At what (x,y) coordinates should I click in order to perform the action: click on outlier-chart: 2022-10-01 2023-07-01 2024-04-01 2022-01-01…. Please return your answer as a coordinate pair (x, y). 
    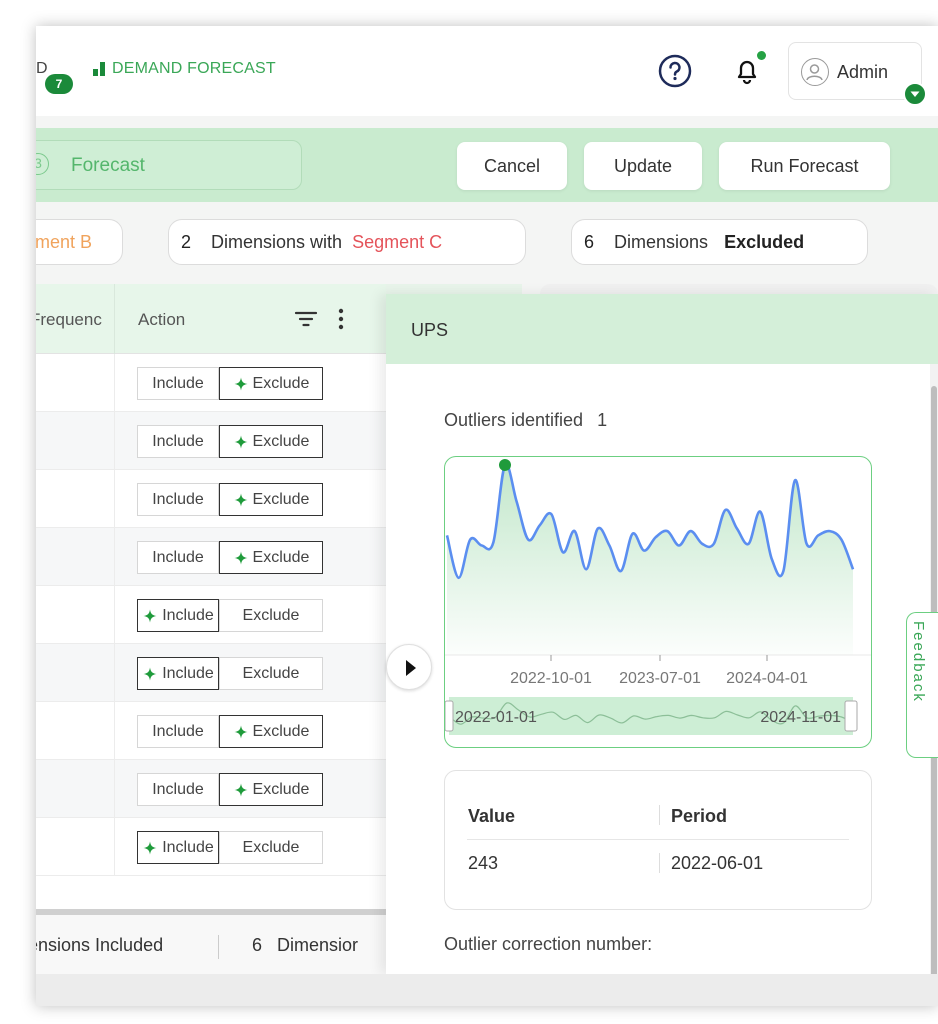
    Looking at the image, I should click on (658, 602).